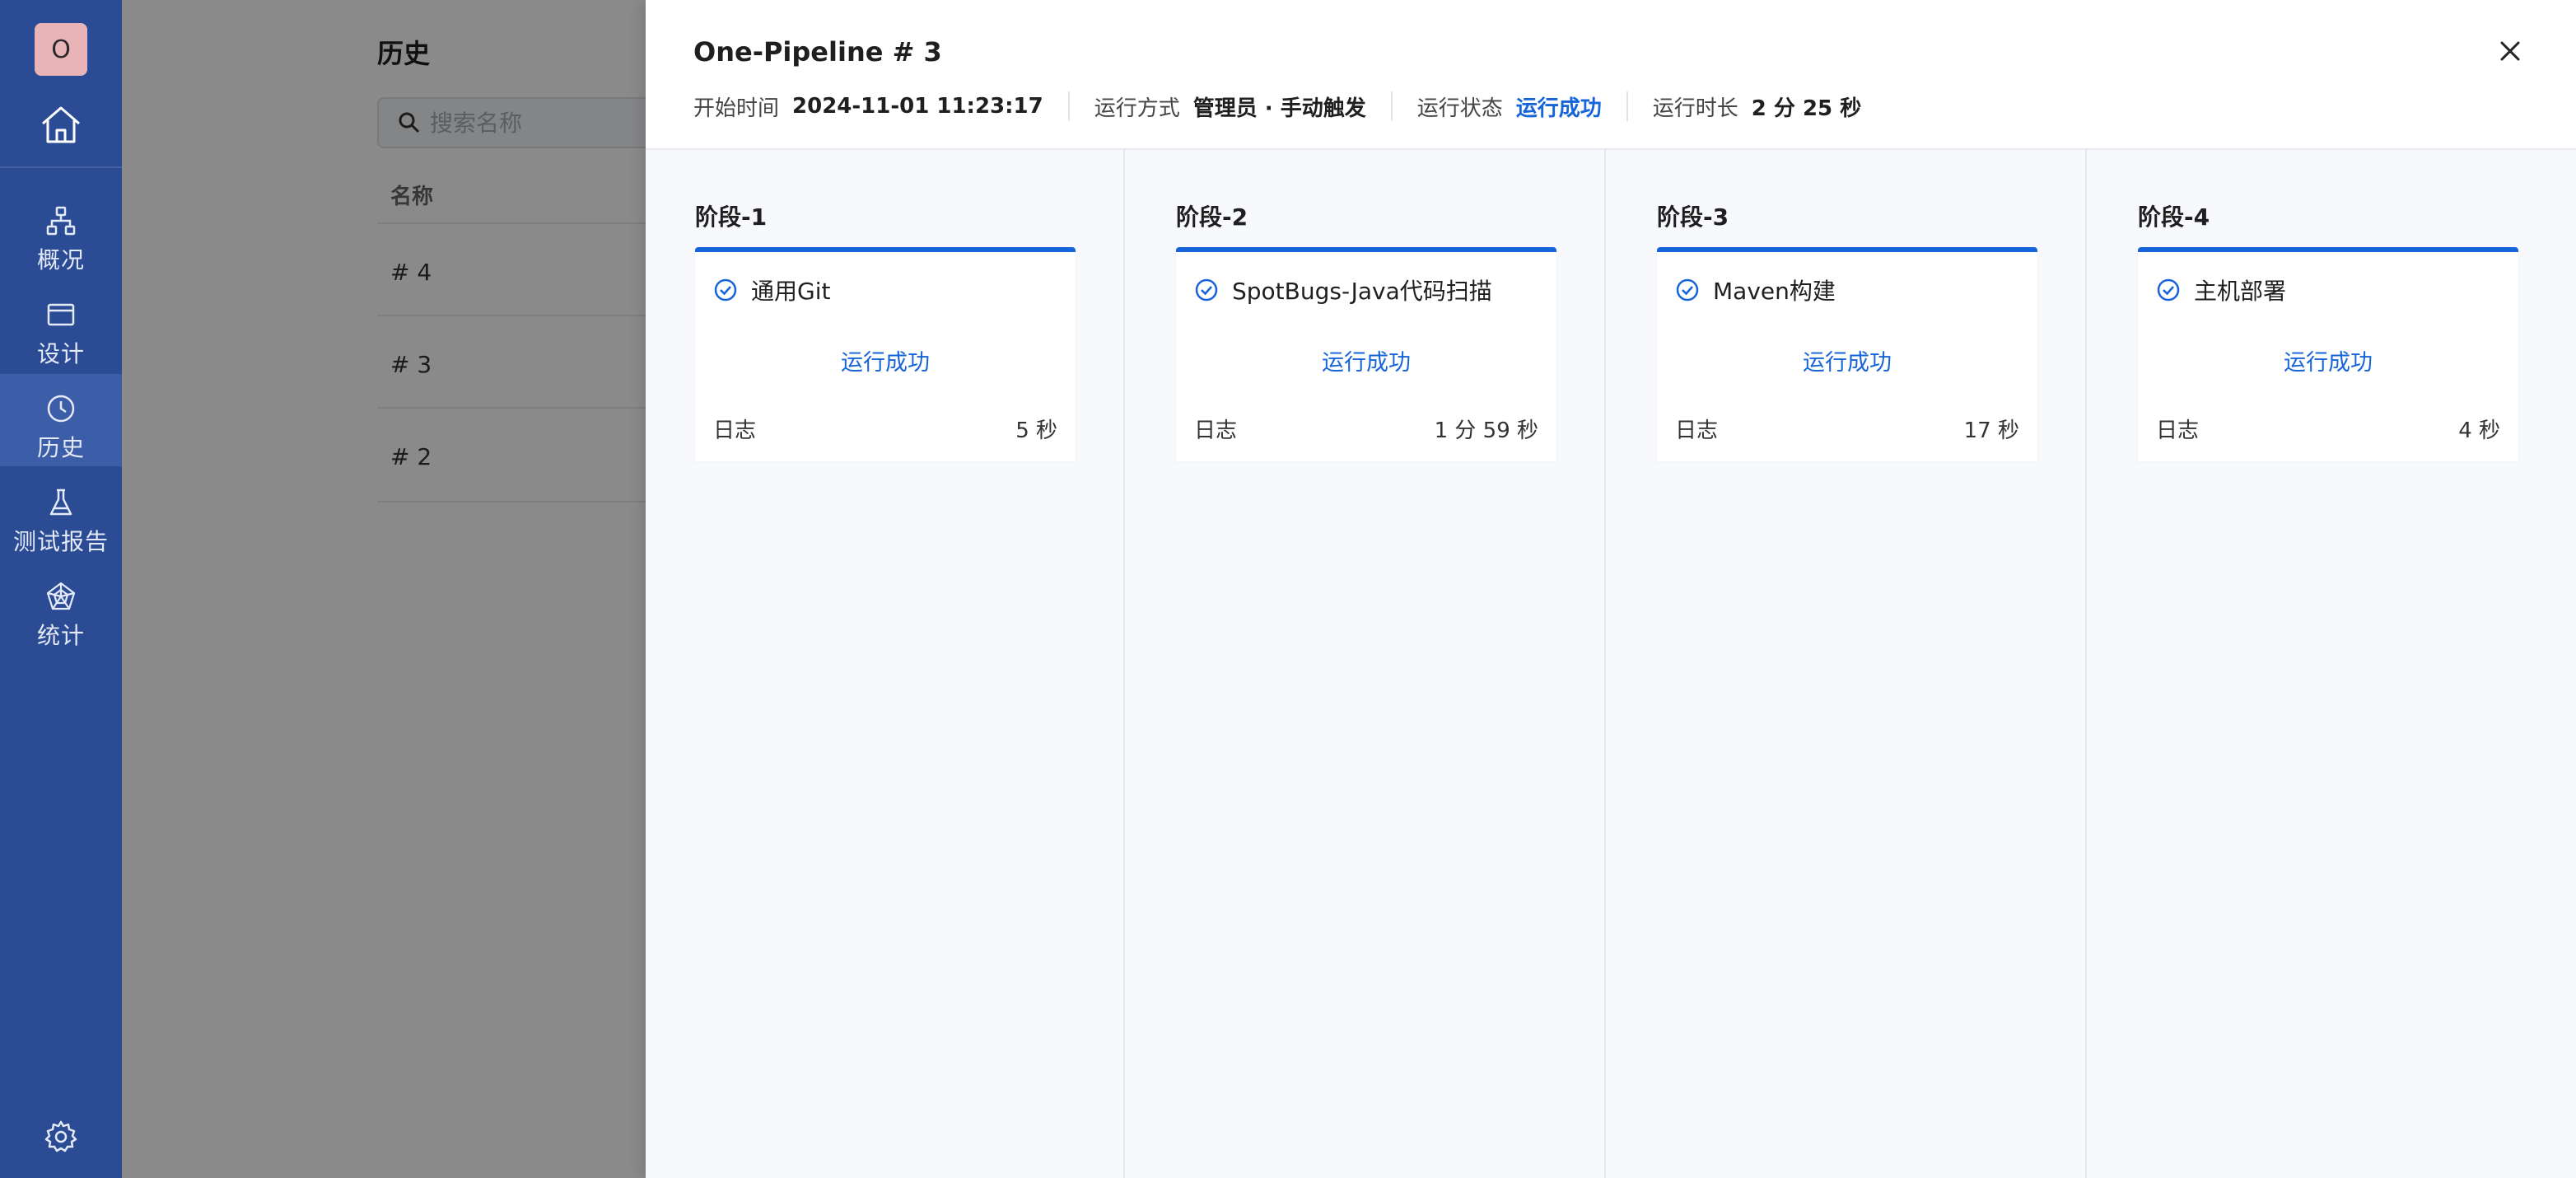 Image resolution: width=2576 pixels, height=1178 pixels. I want to click on avatar: O, so click(61, 49).